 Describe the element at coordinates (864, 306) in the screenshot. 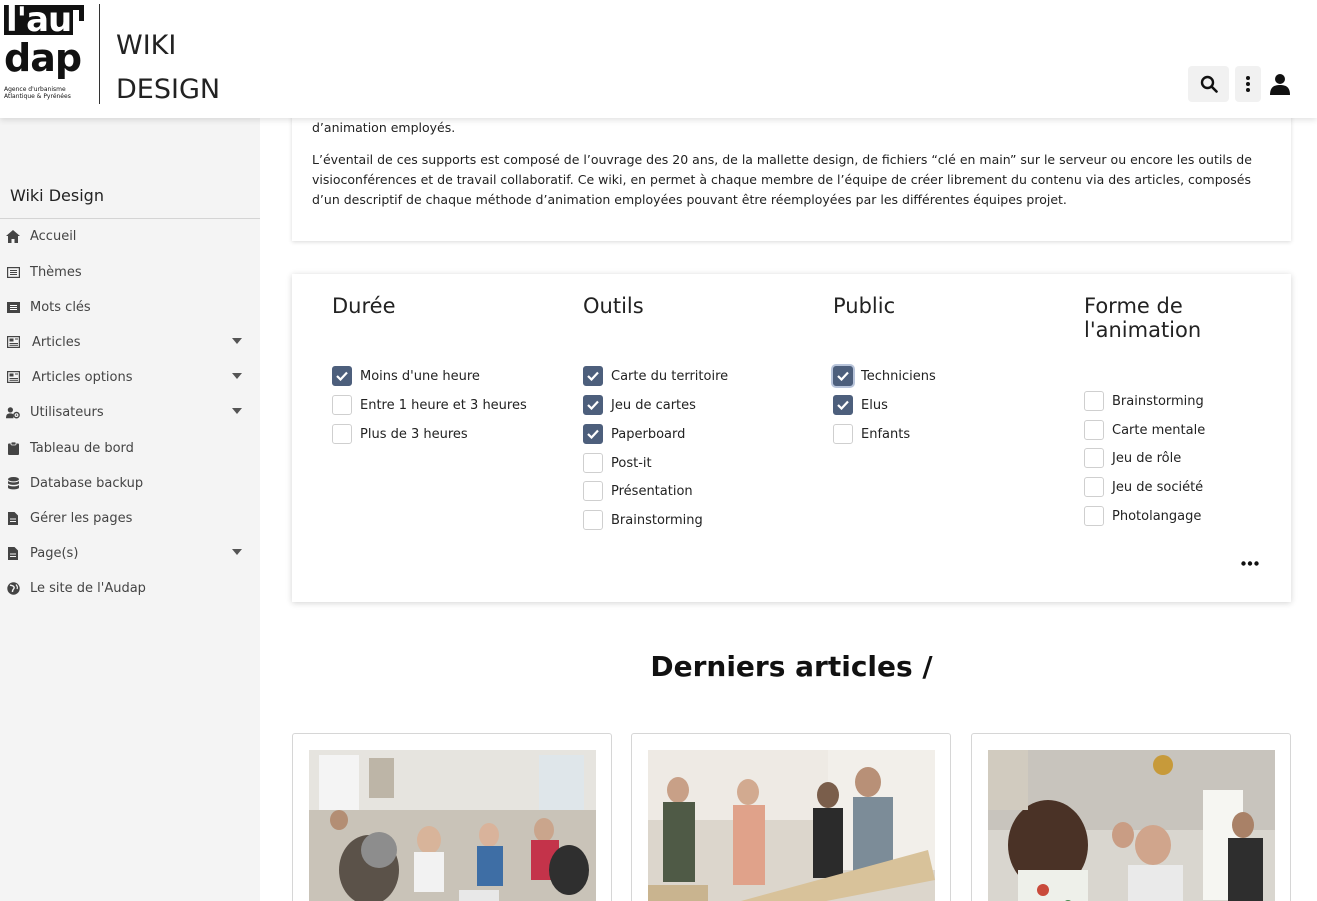

I see `filter-title-public: Public` at that location.